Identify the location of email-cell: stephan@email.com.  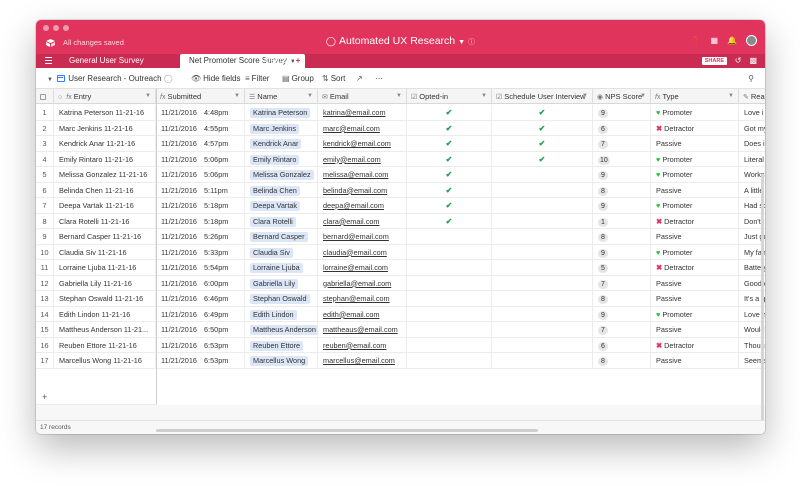
(362, 298).